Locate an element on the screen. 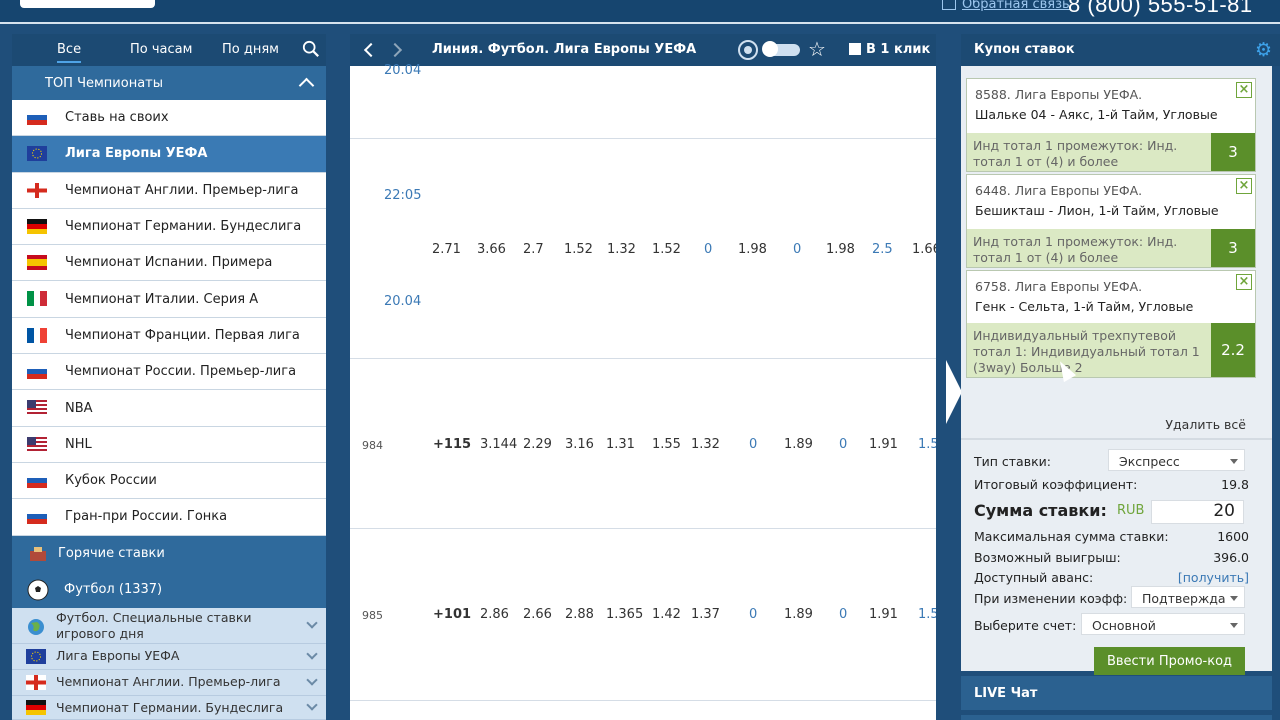 This screenshot has width=1280, height=720. period-tabs: Все По часам По дням is located at coordinates (169, 50).